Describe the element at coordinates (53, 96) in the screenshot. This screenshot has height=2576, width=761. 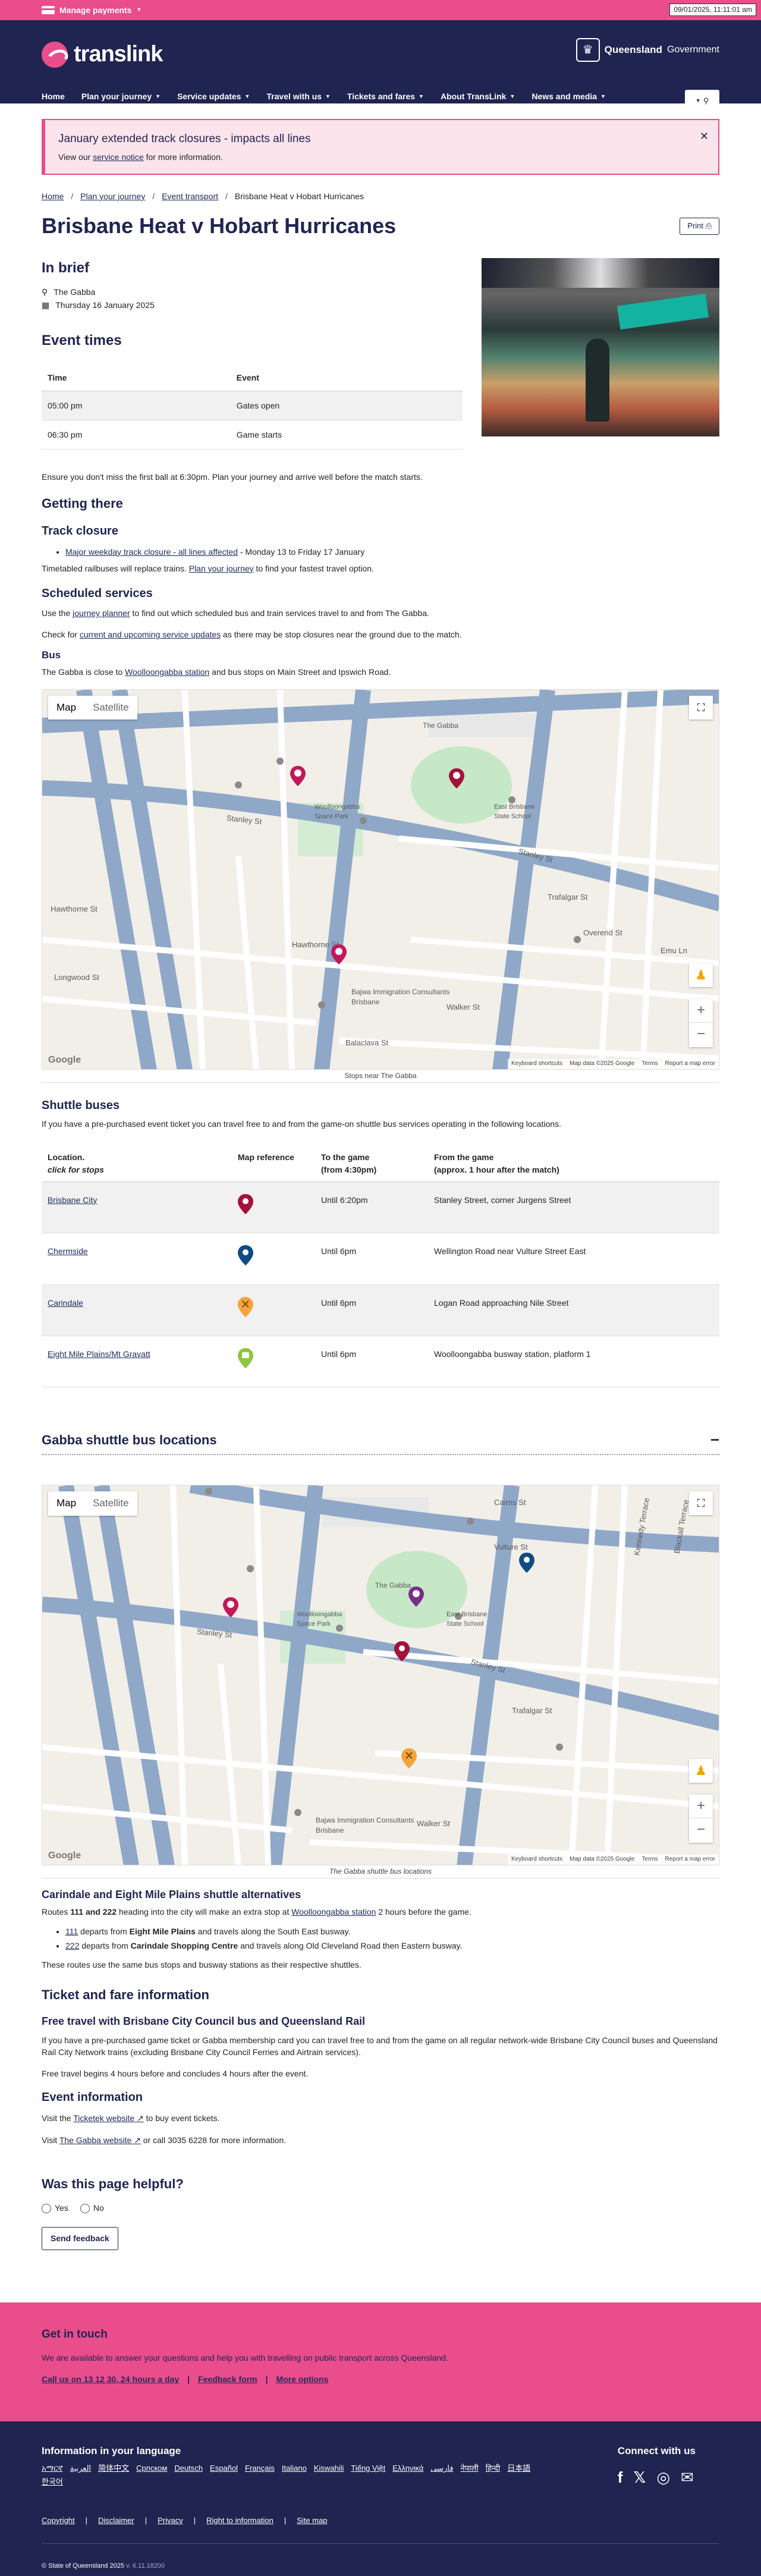
I see `nav-home: Home` at that location.